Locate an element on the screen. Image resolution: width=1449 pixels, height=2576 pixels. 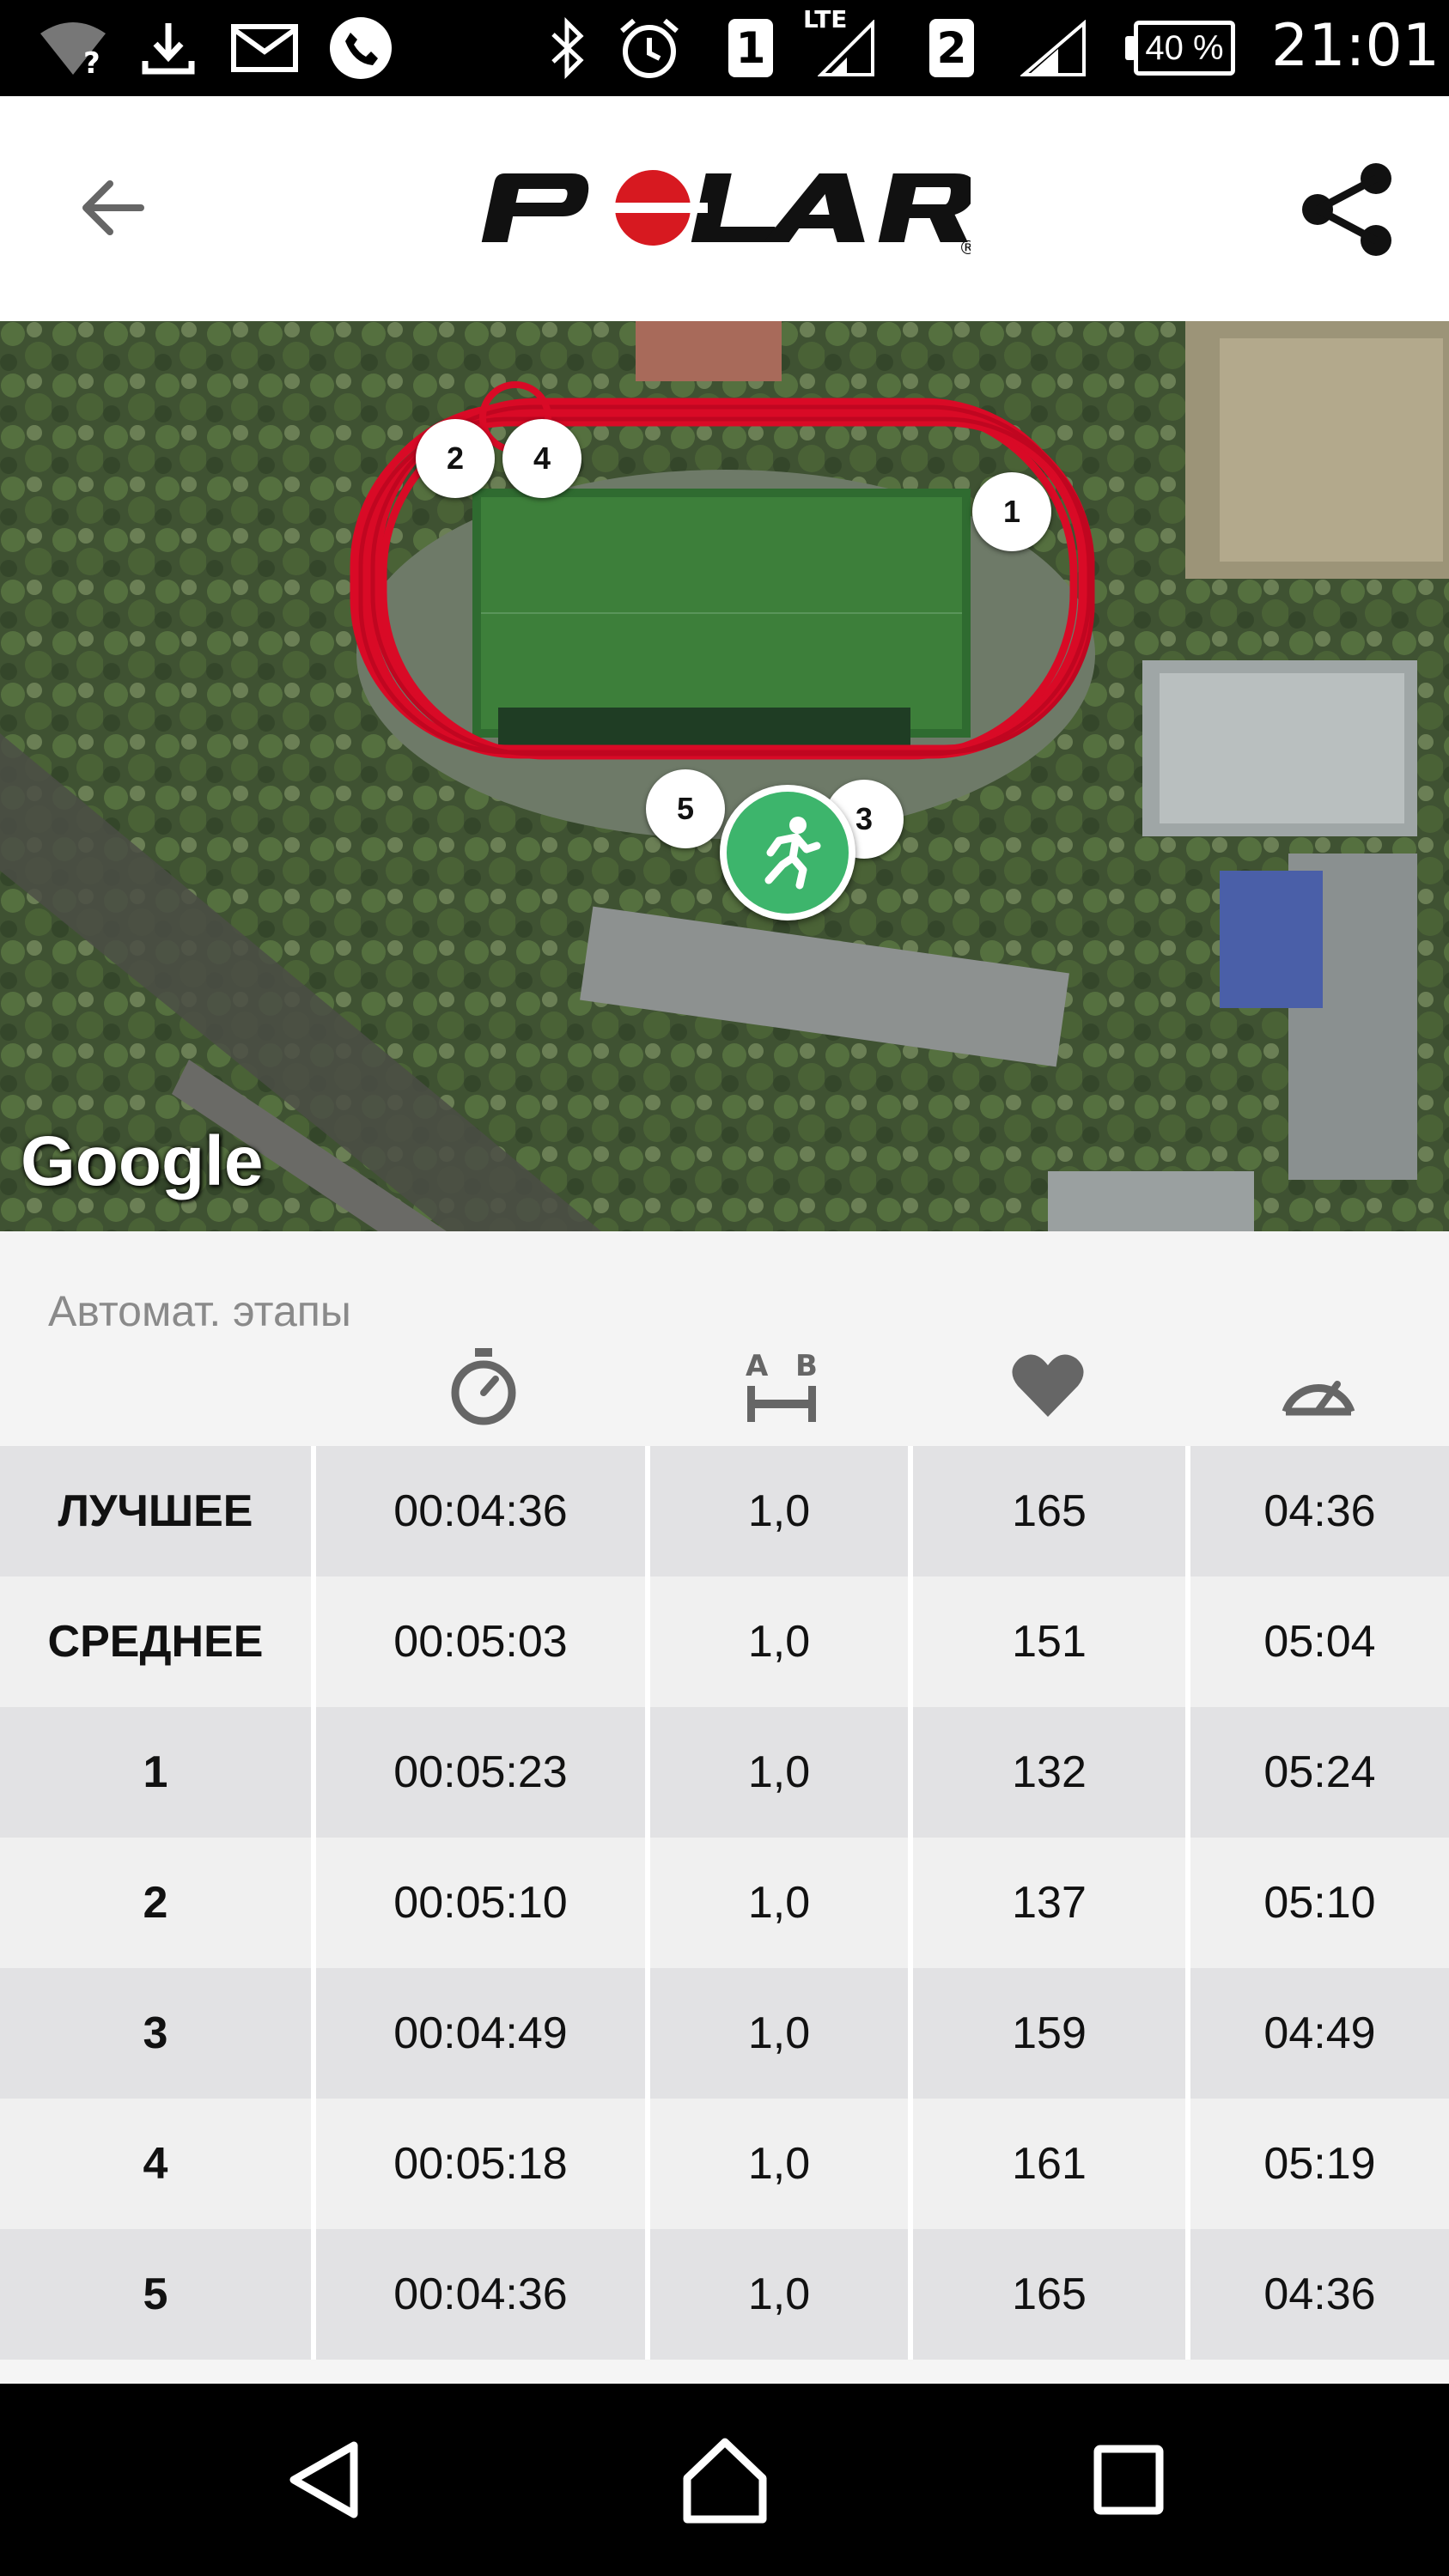
lap-time: 00:05:10 is located at coordinates (483, 1903).